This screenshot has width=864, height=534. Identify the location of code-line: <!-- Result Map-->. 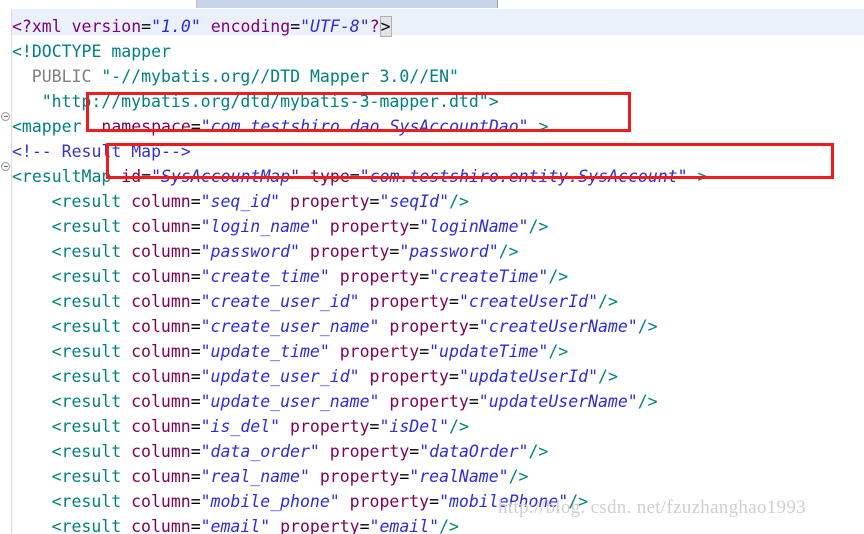
(101, 151).